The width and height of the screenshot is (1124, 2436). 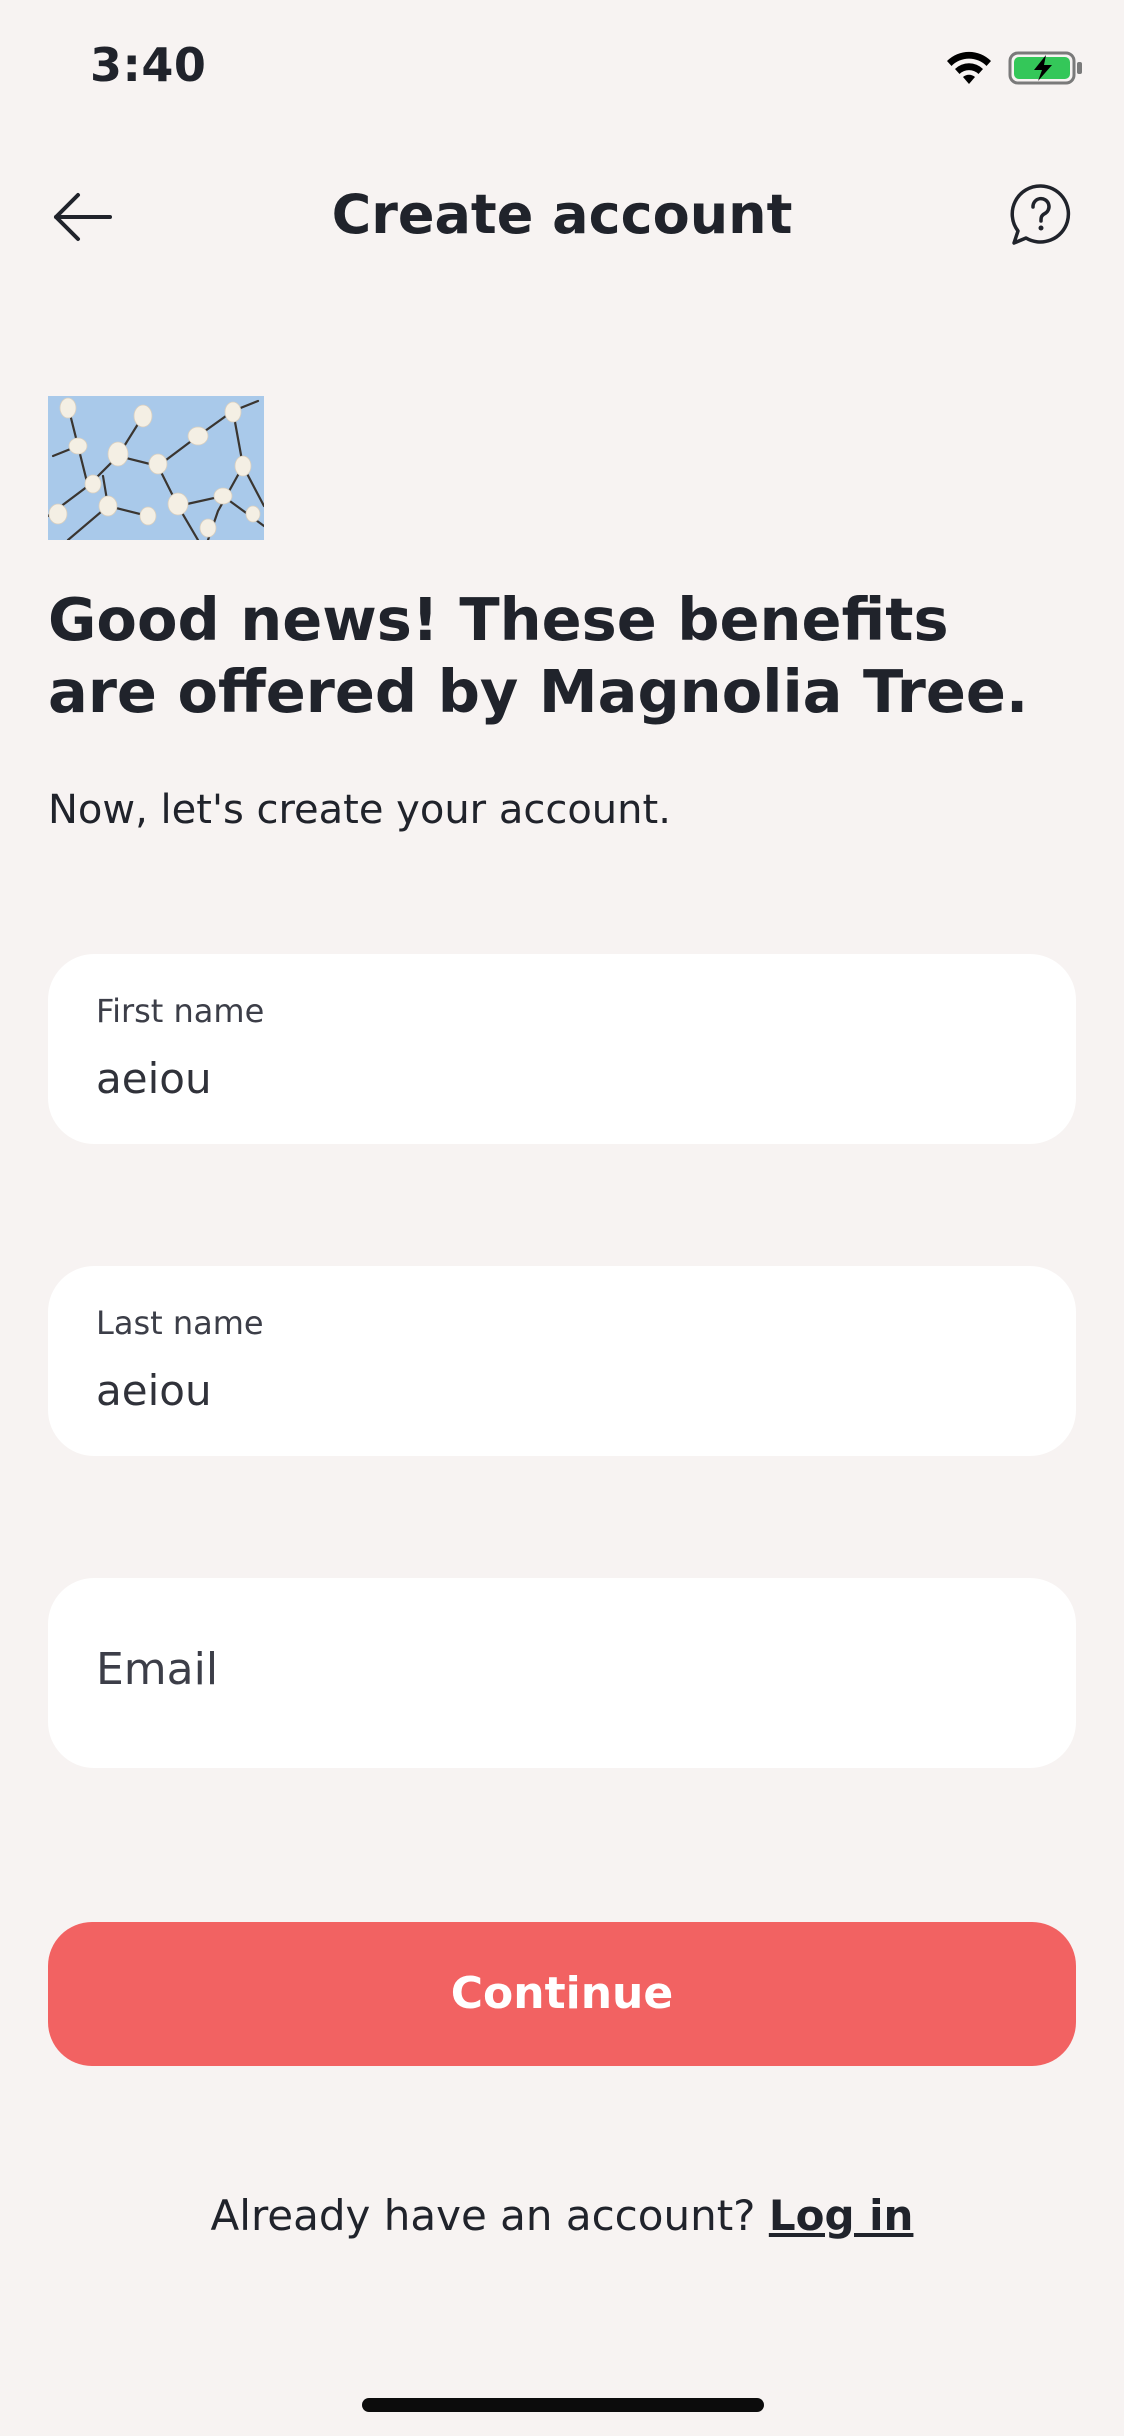 What do you see at coordinates (841, 2215) in the screenshot?
I see `login-link: Log in` at bounding box center [841, 2215].